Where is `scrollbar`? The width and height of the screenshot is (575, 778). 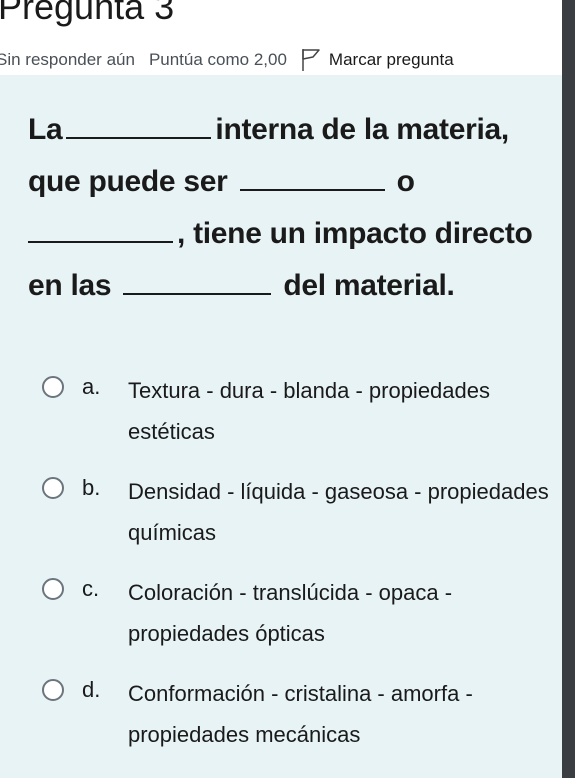 scrollbar is located at coordinates (568, 389).